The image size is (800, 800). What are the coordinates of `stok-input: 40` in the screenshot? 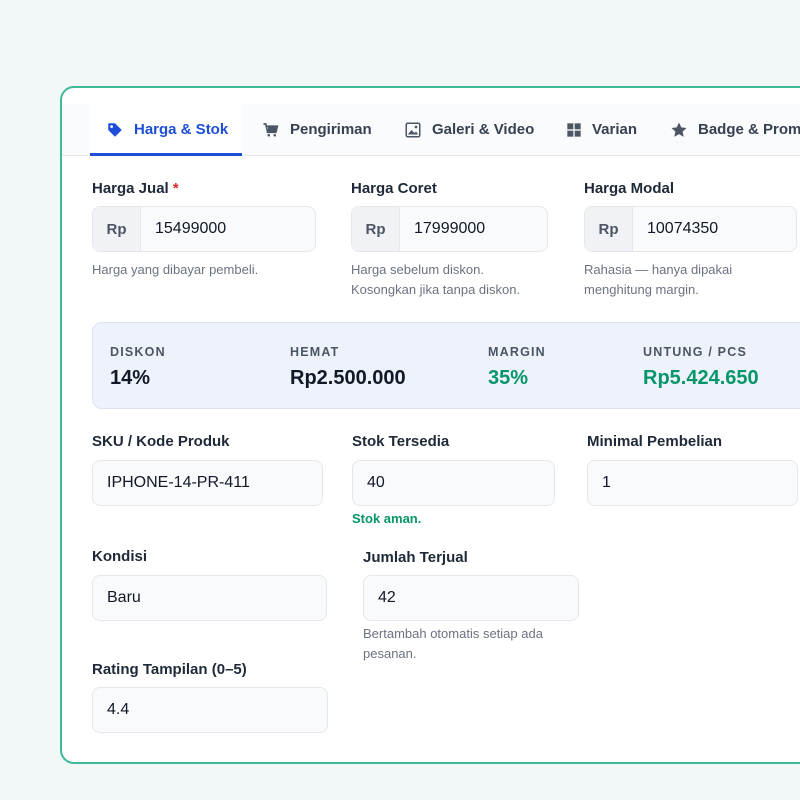 It's located at (453, 483).